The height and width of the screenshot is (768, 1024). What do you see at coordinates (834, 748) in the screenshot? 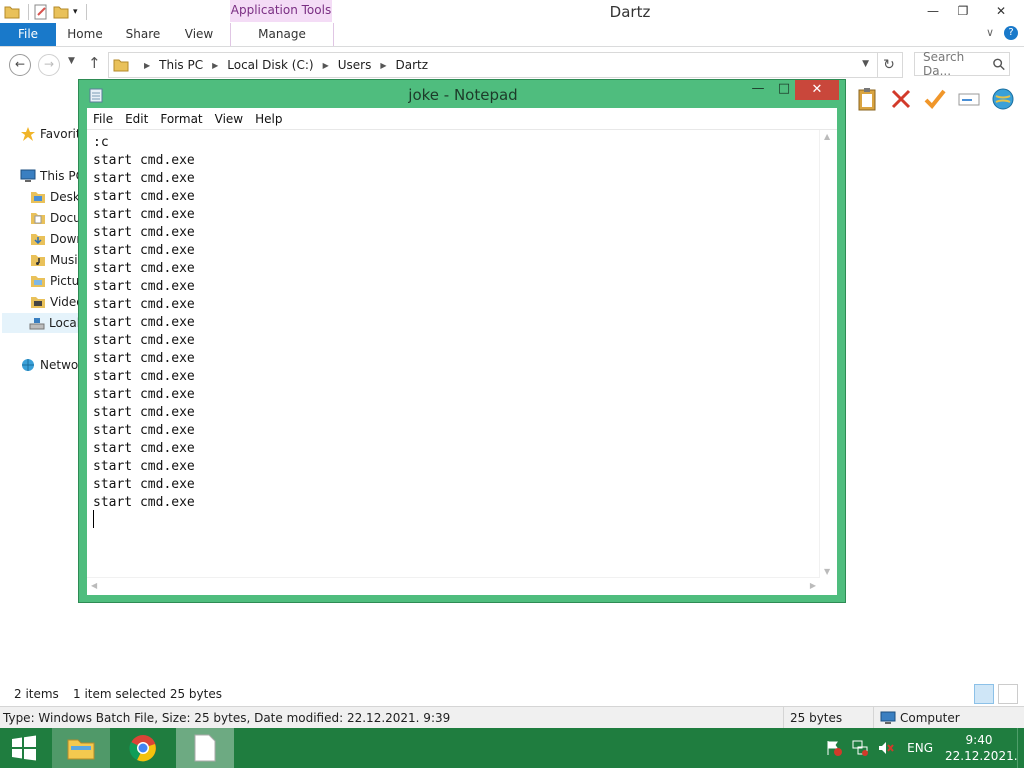
I see `action-center-flag-icon` at bounding box center [834, 748].